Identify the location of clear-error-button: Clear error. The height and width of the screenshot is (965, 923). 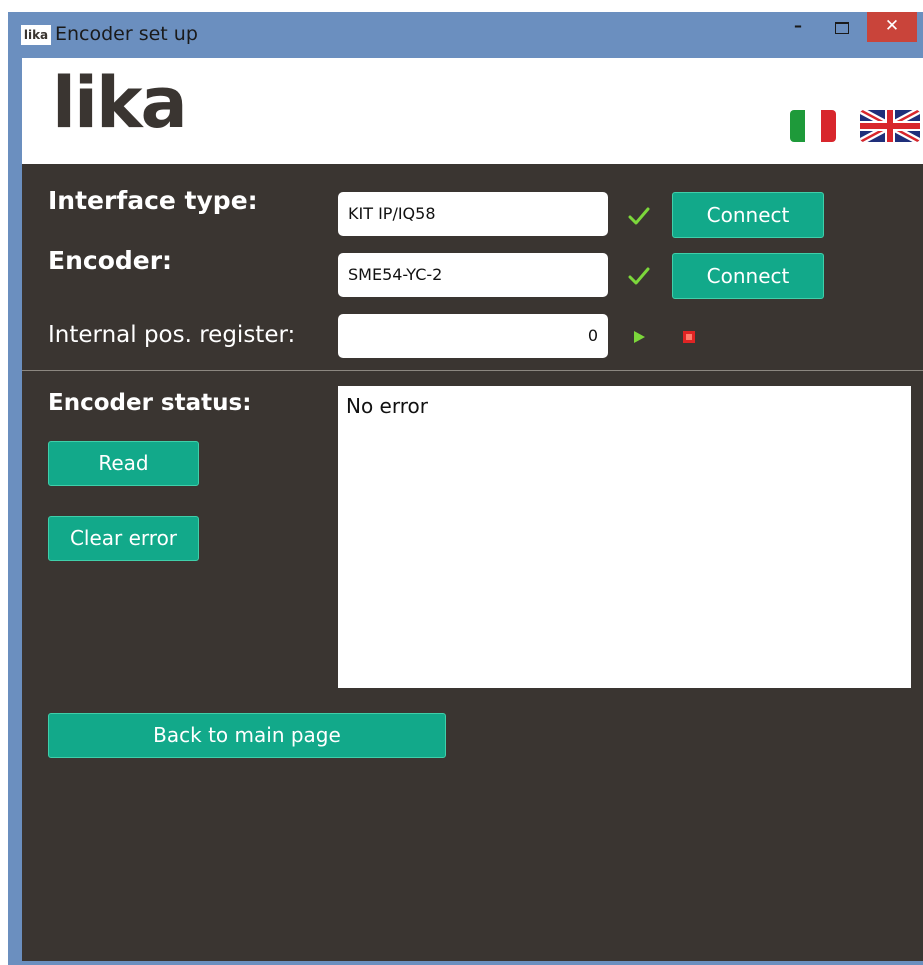
(123, 538).